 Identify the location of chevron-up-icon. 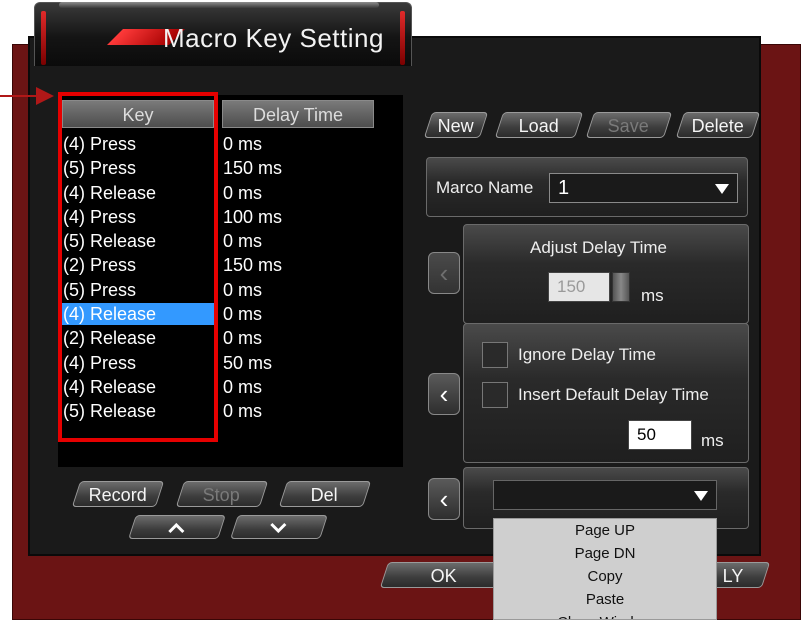
(176, 529).